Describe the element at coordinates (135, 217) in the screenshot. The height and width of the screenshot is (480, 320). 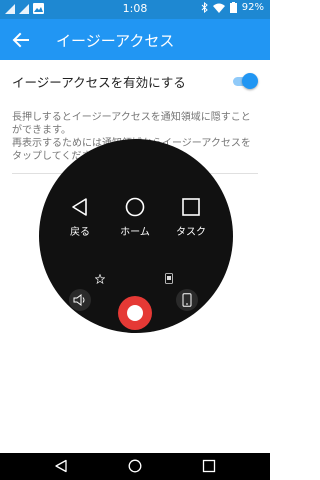
I see `menu-item-home: ホーム` at that location.